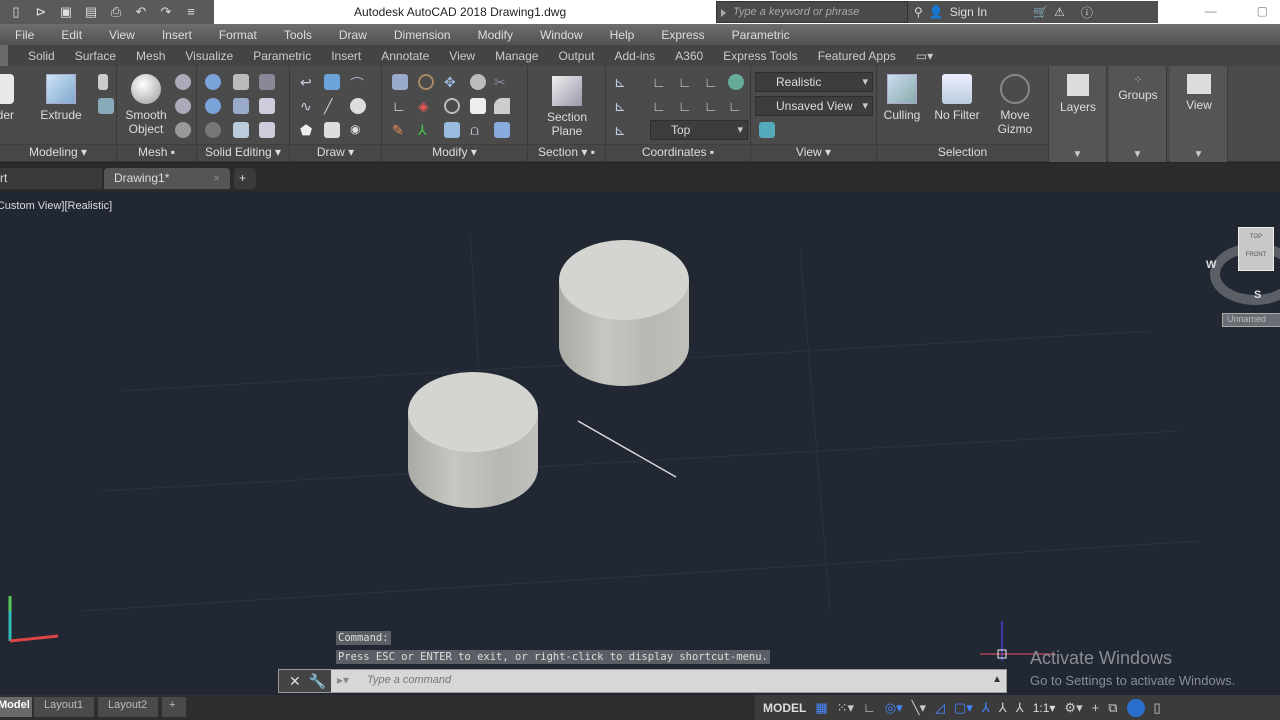  What do you see at coordinates (1199, 93) in the screenshot?
I see `view-button: View` at bounding box center [1199, 93].